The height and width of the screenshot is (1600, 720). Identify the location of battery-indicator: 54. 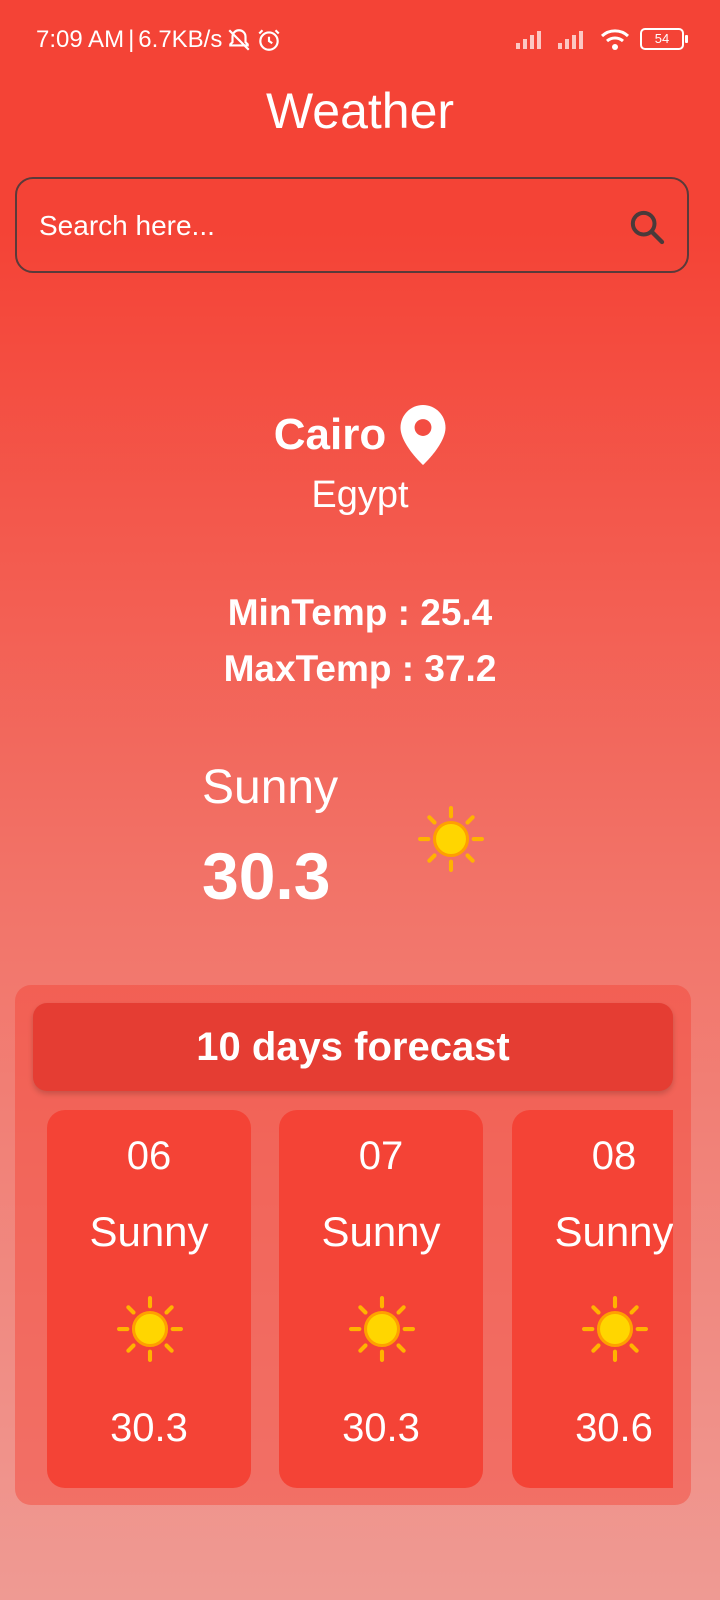
(664, 39).